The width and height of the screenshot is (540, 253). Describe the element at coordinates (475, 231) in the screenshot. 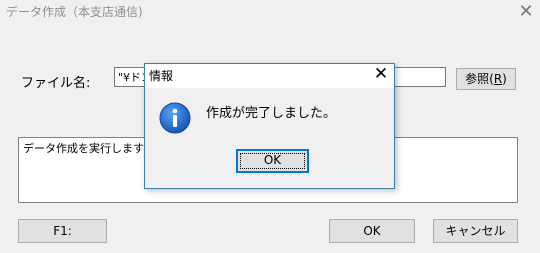

I see `cancel-button: キャンセル` at that location.